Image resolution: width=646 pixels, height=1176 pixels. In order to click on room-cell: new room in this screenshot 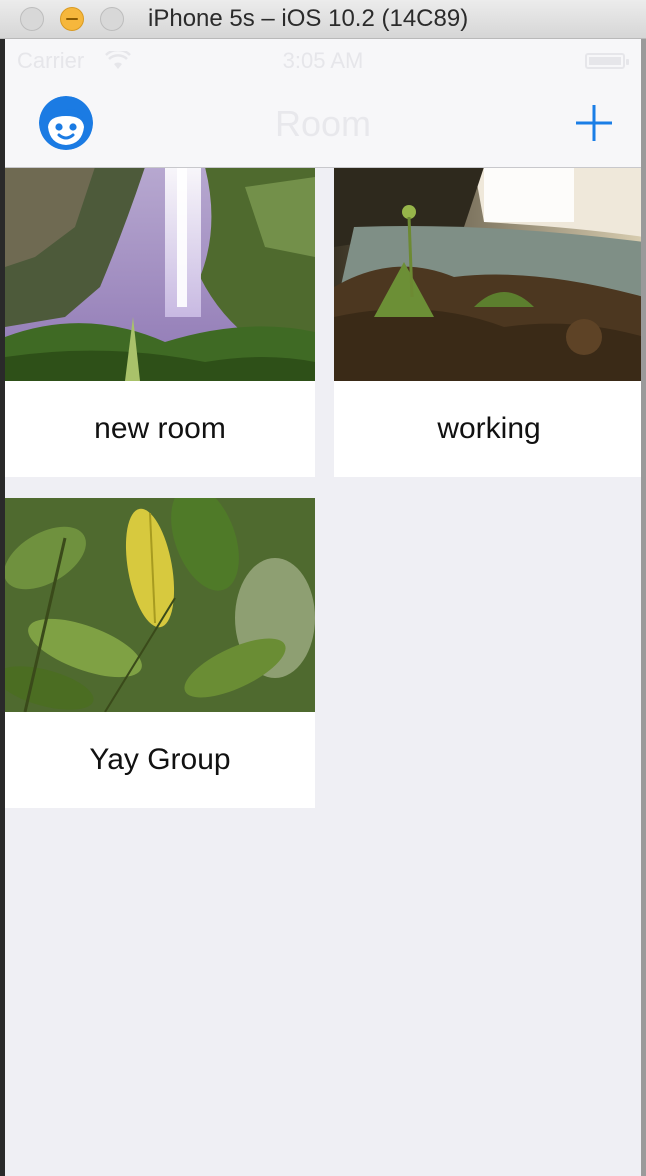, I will do `click(160, 322)`.